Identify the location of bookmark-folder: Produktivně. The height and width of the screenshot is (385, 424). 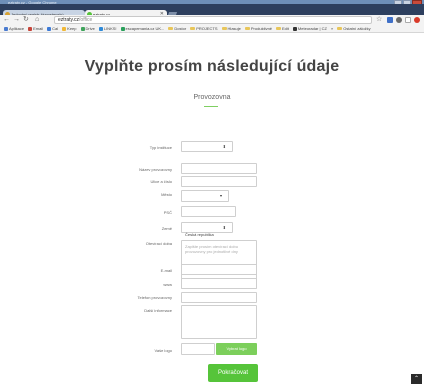
(258, 28).